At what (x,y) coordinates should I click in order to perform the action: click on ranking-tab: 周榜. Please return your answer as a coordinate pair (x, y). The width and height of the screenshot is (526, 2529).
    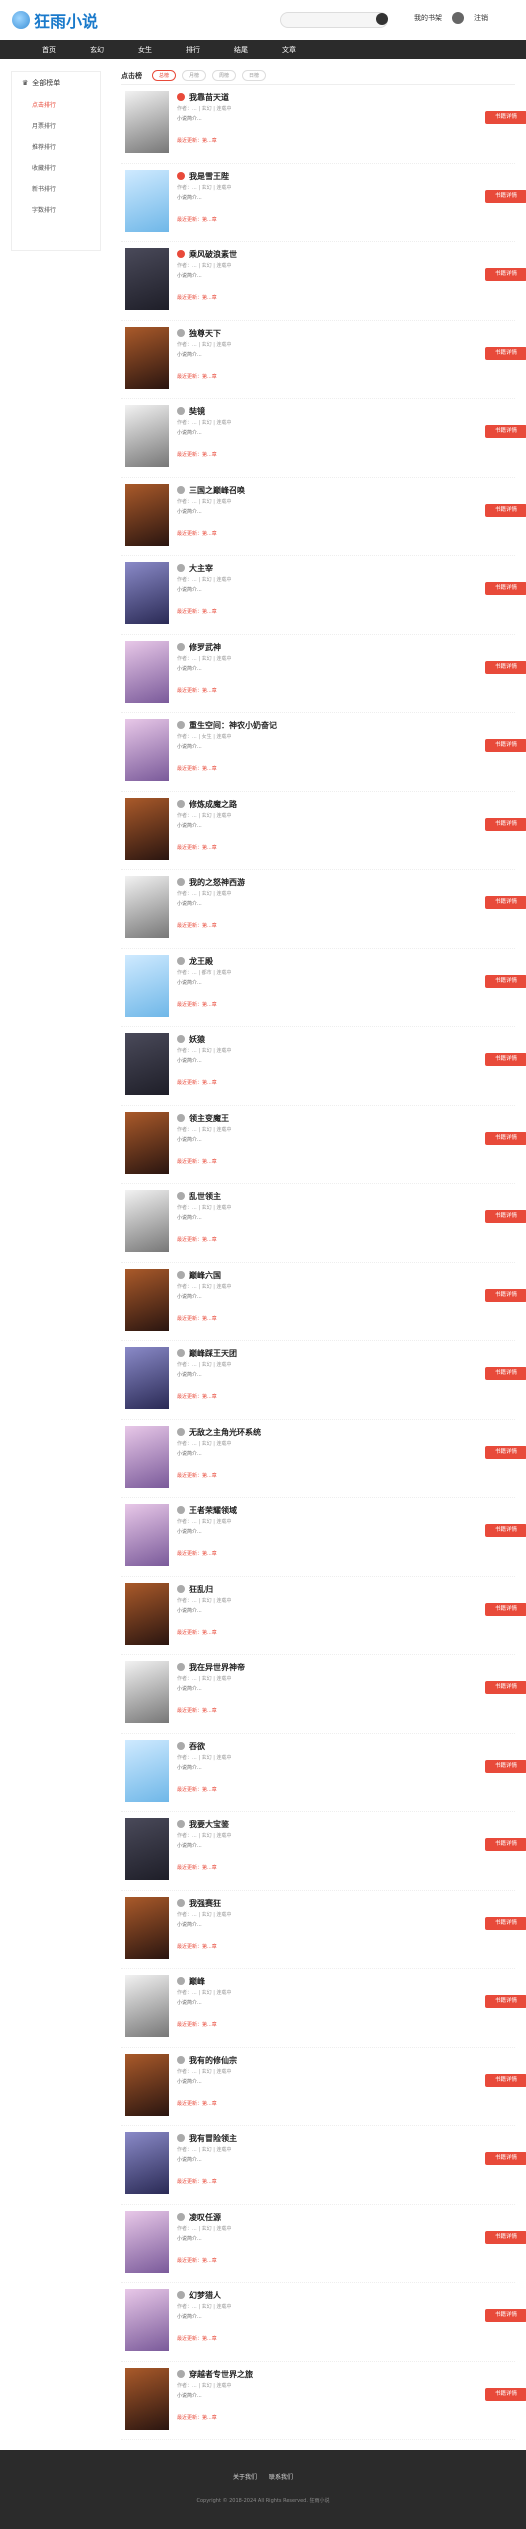
    Looking at the image, I should click on (224, 75).